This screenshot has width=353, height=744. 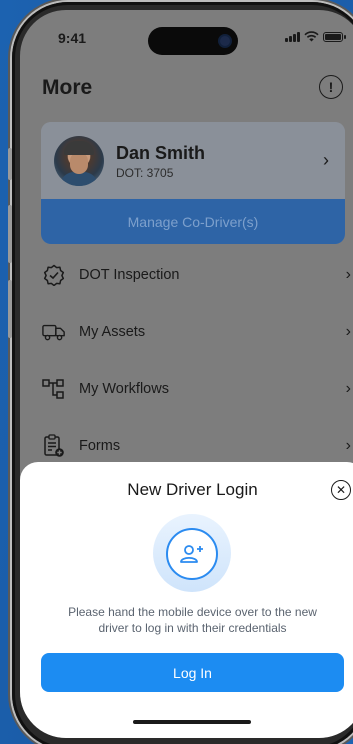 What do you see at coordinates (334, 36) in the screenshot?
I see `battery-icon` at bounding box center [334, 36].